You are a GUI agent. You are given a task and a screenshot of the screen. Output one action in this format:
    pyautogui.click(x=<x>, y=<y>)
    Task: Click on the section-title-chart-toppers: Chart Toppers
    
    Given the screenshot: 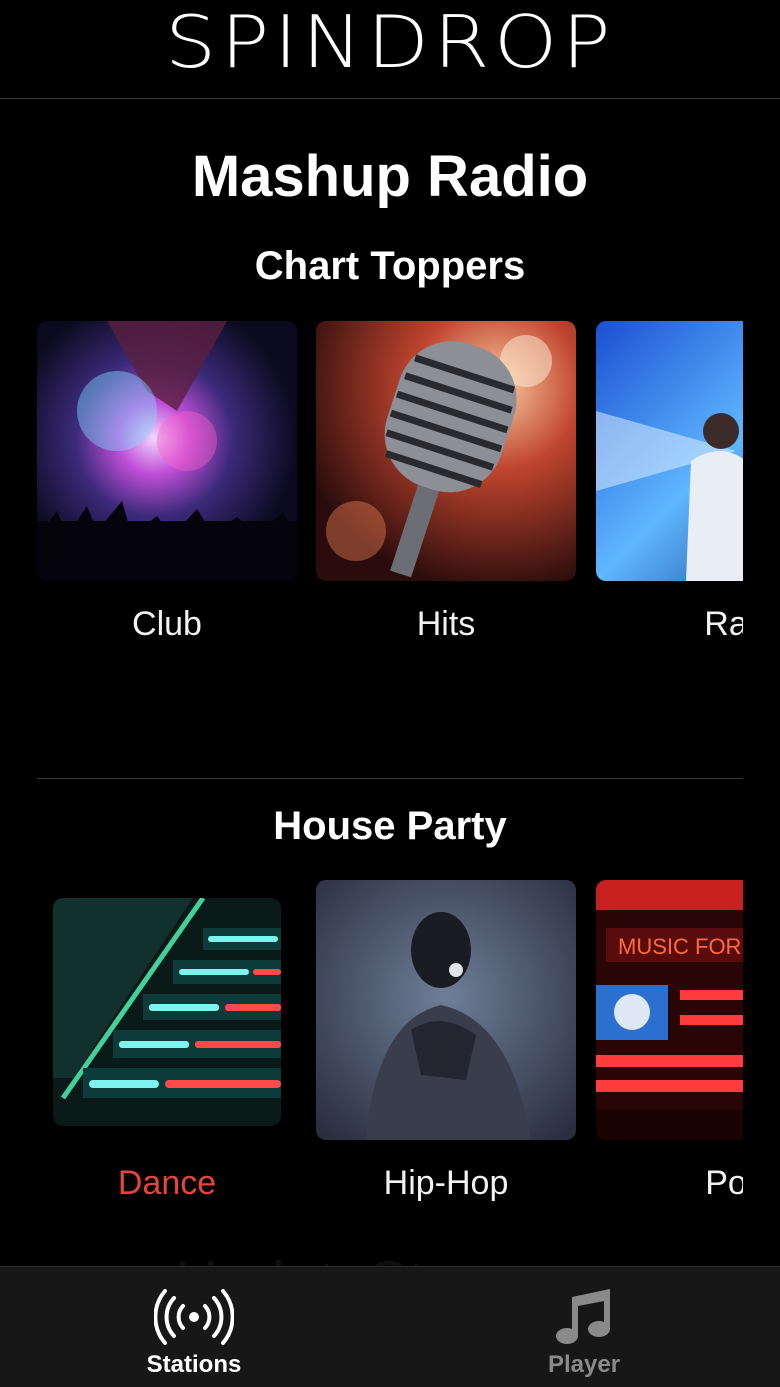 What is the action you would take?
    pyautogui.click(x=390, y=266)
    